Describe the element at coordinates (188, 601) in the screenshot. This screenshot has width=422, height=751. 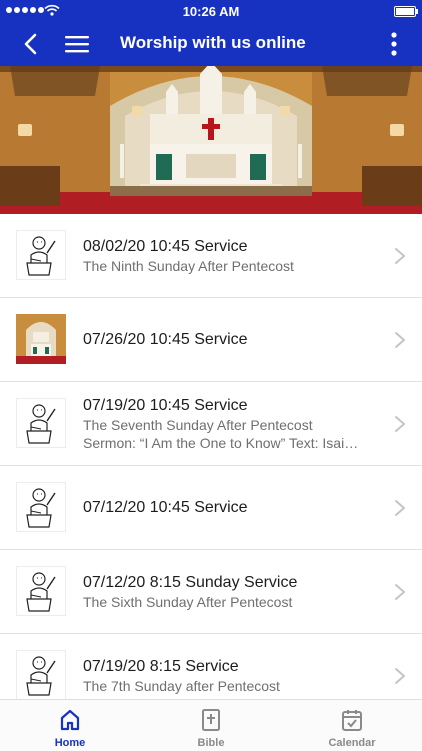
I see `service-subtitle: The Sixth Sunday After Pentecost` at that location.